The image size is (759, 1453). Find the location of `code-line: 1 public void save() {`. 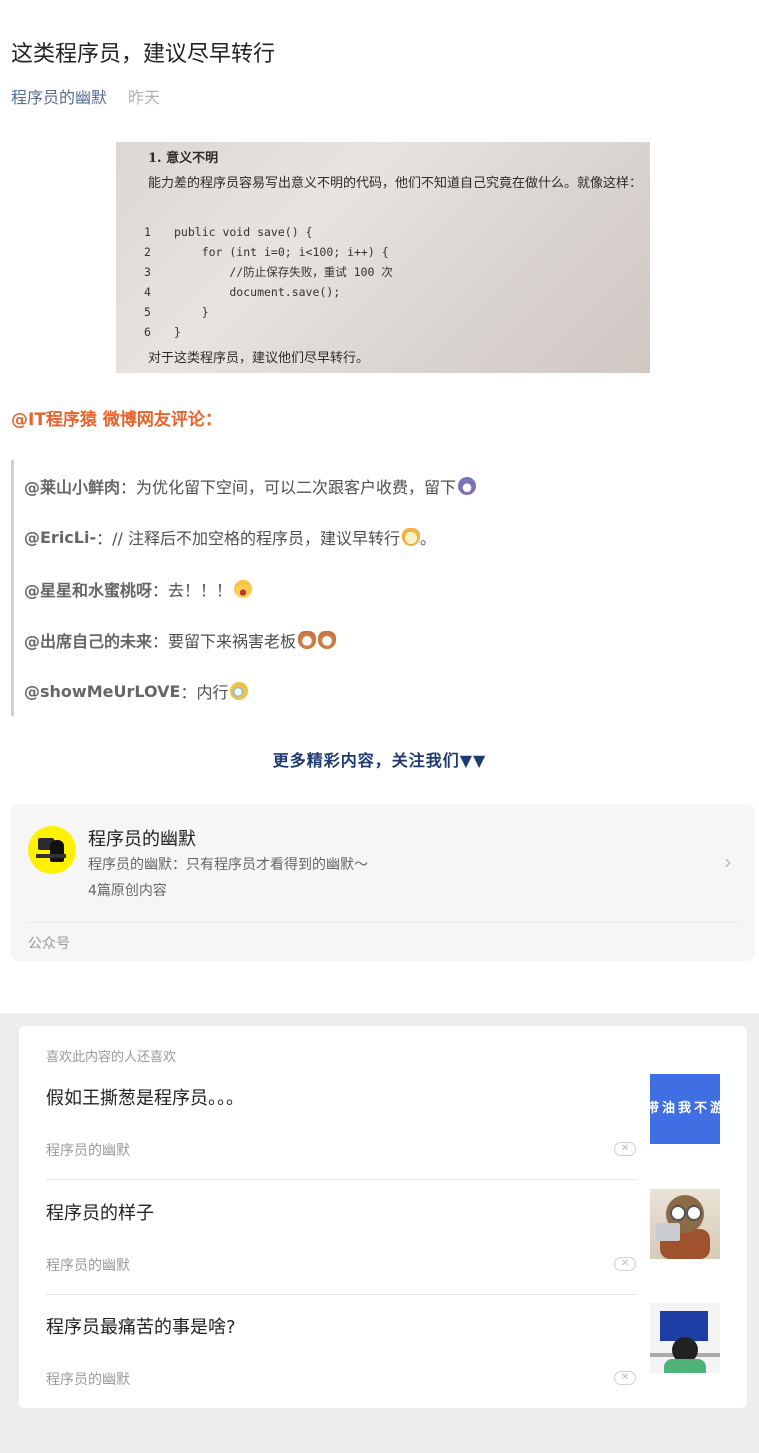

code-line: 1 public void save() { is located at coordinates (268, 232).